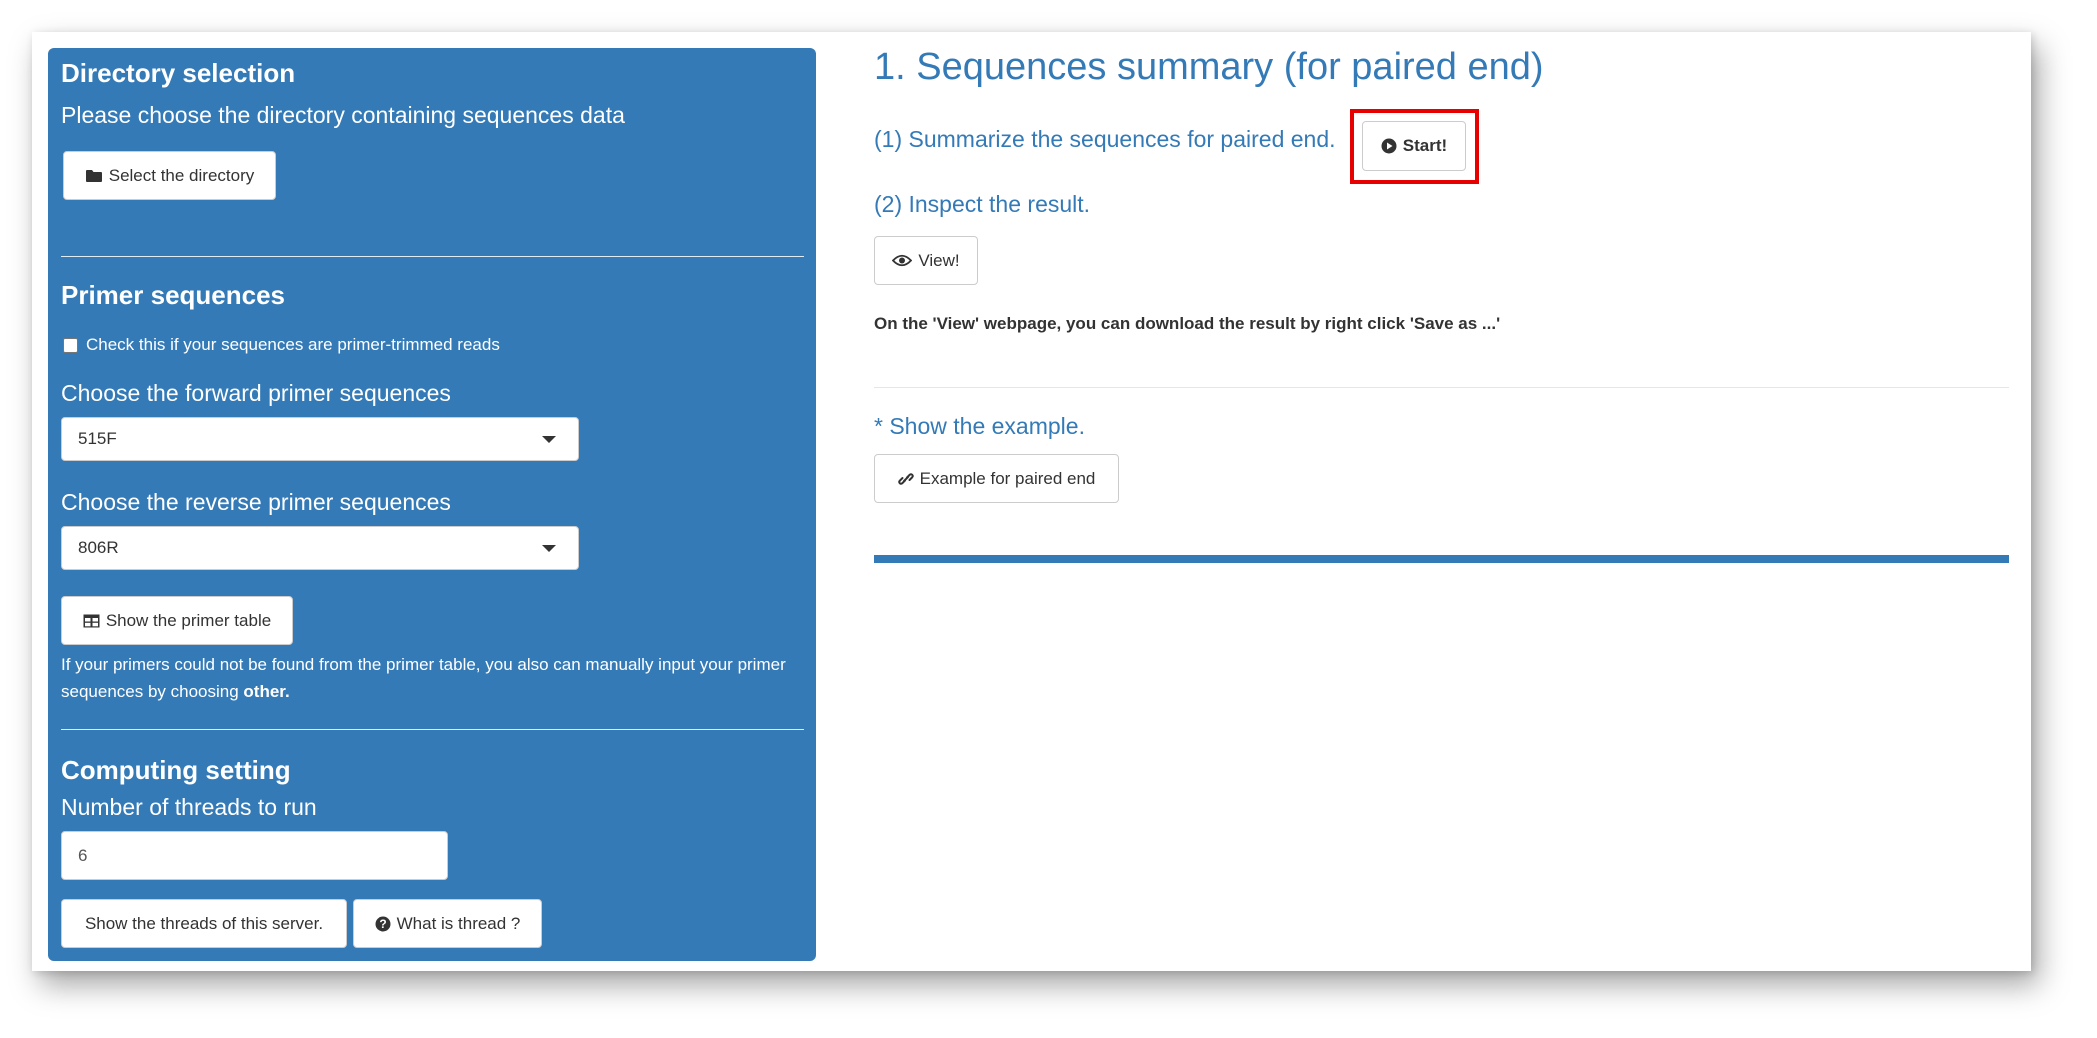  Describe the element at coordinates (905, 479) in the screenshot. I see `link-icon` at that location.